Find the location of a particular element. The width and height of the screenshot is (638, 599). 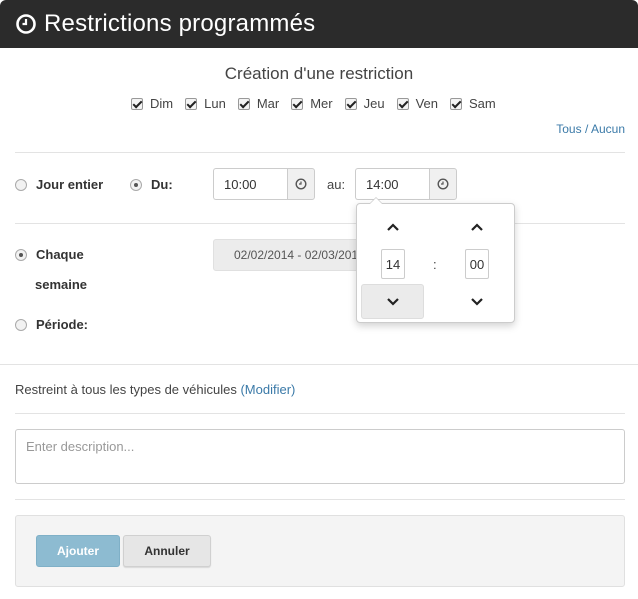

day-label: Dim is located at coordinates (162, 103).